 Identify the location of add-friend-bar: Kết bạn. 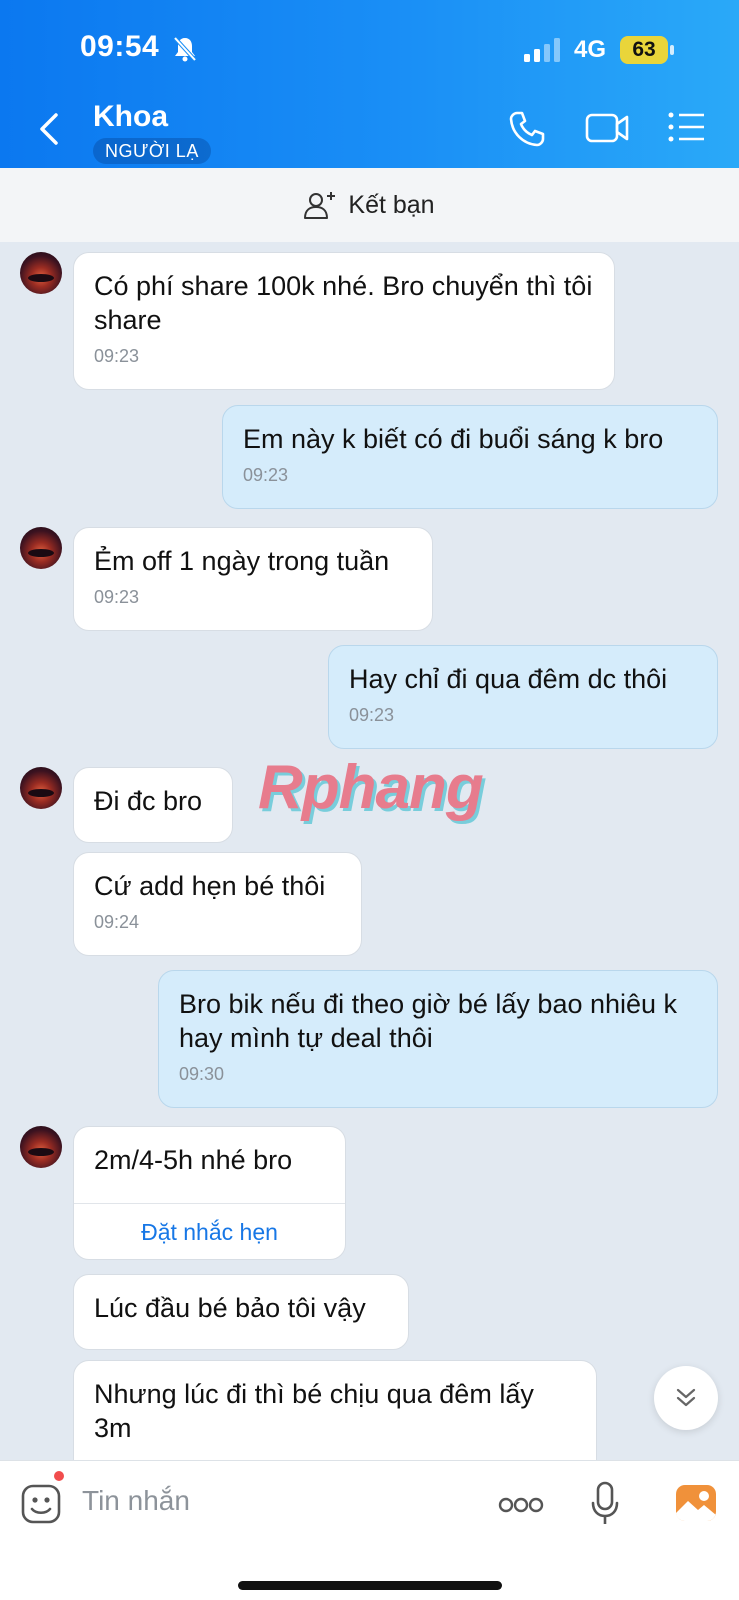
(369, 205).